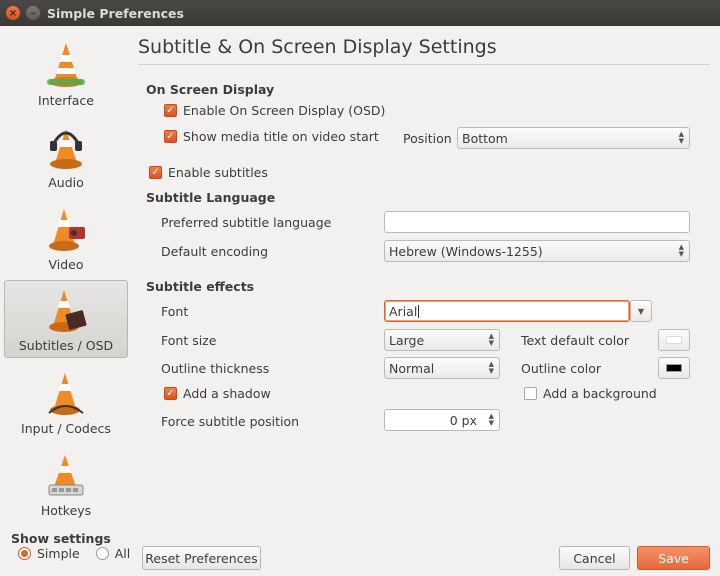  I want to click on osd-section-heading: On Screen Display, so click(210, 89).